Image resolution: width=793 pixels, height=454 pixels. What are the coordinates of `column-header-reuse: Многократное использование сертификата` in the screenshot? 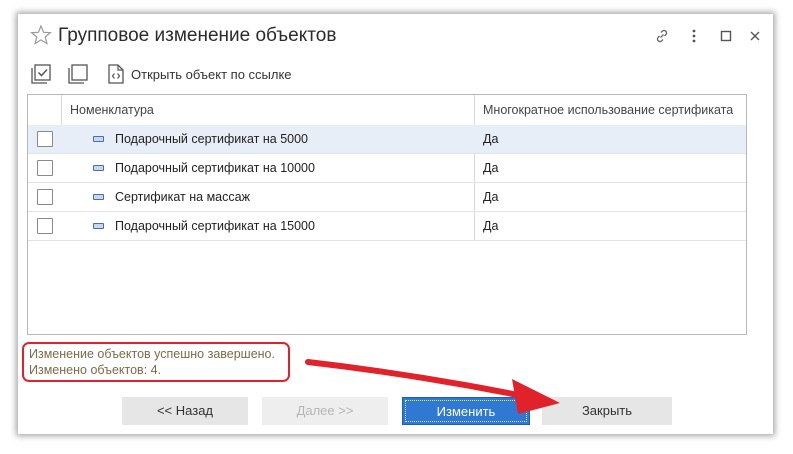 It's located at (608, 110).